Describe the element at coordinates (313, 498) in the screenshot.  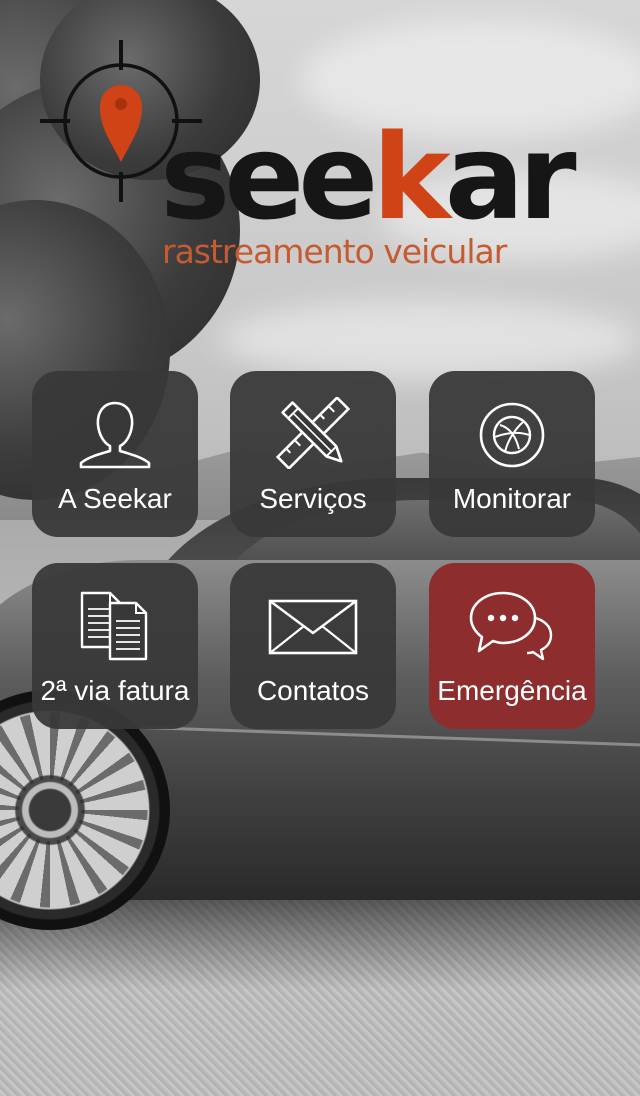
I see `menu-tile-label: Serviços` at that location.